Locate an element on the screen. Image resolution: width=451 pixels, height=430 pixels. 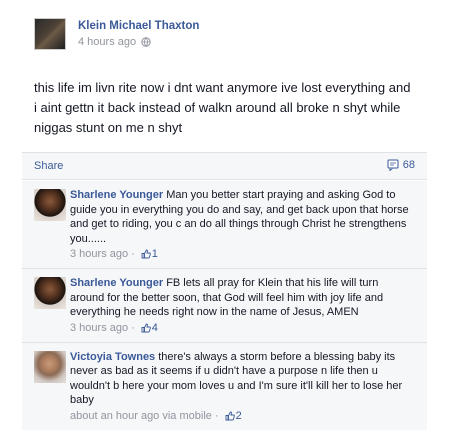
comment-count-link: 68 is located at coordinates (401, 165).